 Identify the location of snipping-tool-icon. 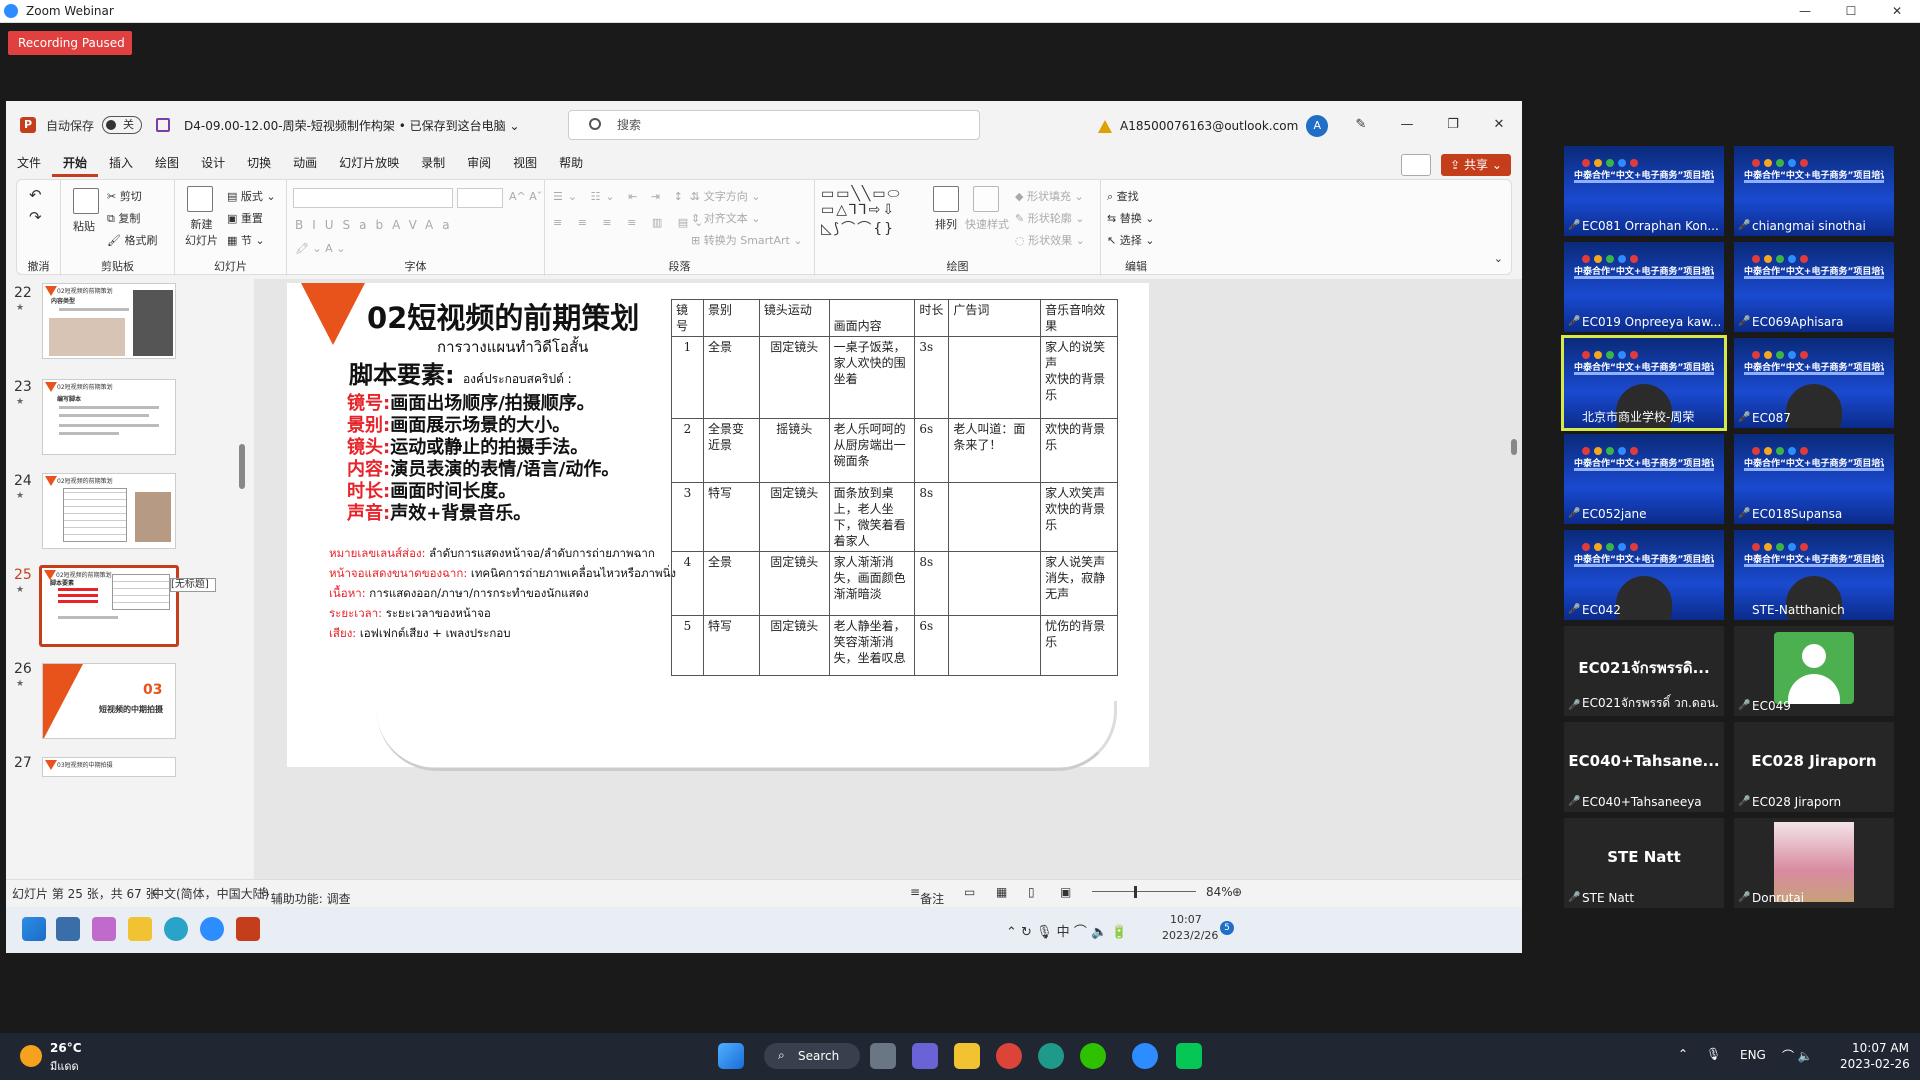
(104, 929).